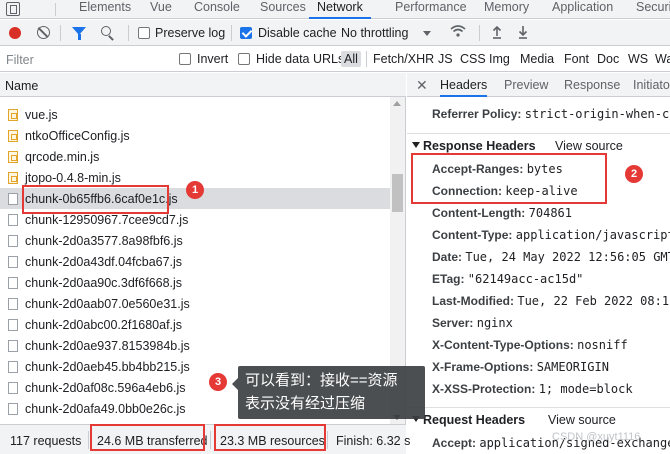 Image resolution: width=670 pixels, height=454 pixels. Describe the element at coordinates (195, 345) in the screenshot. I see `list-item: chunk-2d0ae937.8153984b.js` at that location.